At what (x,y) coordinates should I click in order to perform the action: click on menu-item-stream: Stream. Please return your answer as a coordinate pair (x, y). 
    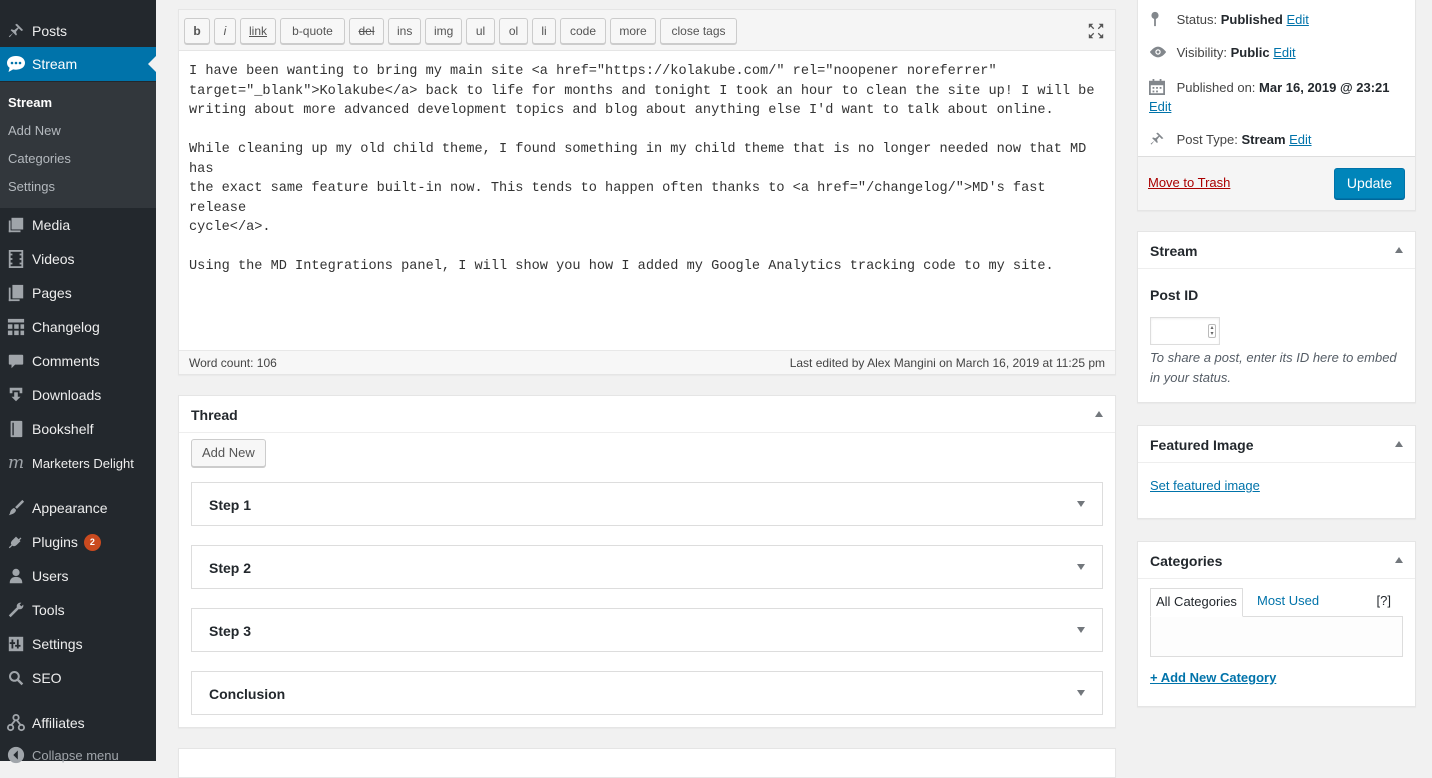
    Looking at the image, I should click on (78, 64).